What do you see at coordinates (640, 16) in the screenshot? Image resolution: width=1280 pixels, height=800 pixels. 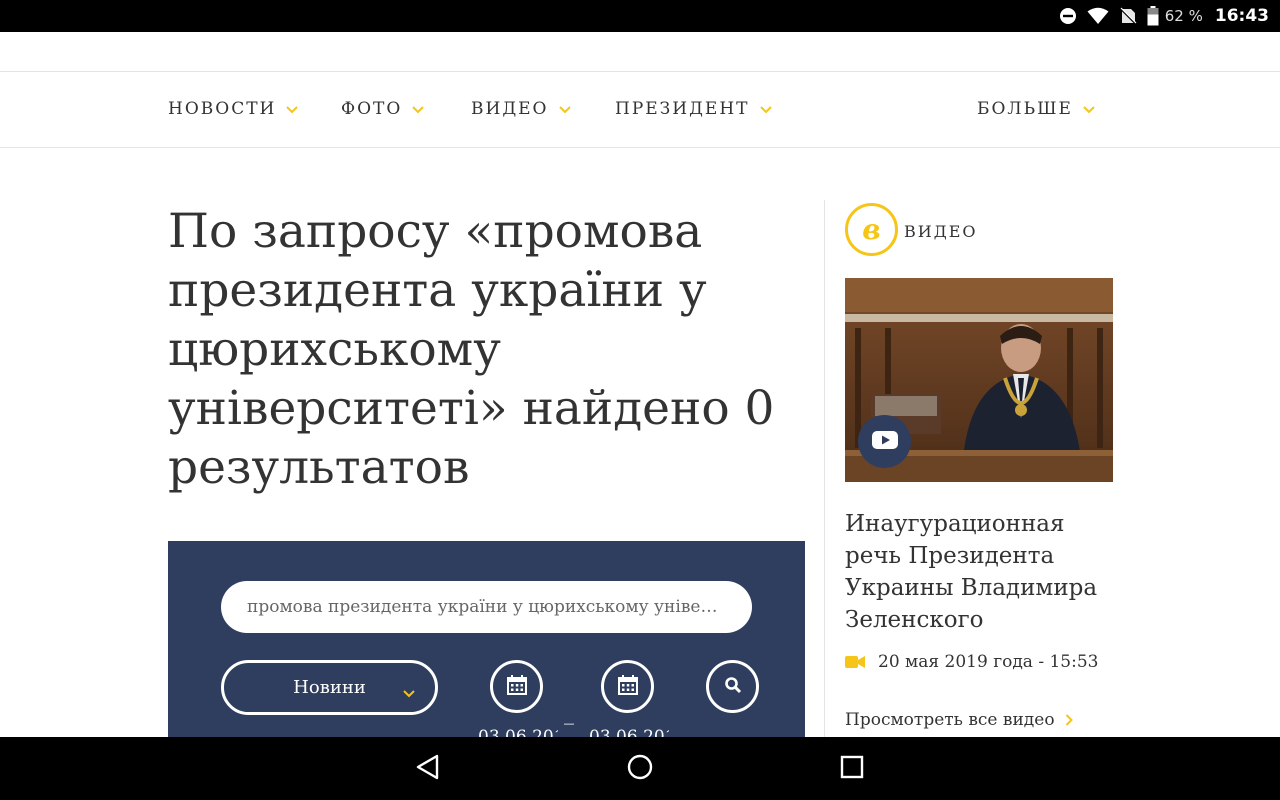 I see `status-bar: 62 % 16:43` at bounding box center [640, 16].